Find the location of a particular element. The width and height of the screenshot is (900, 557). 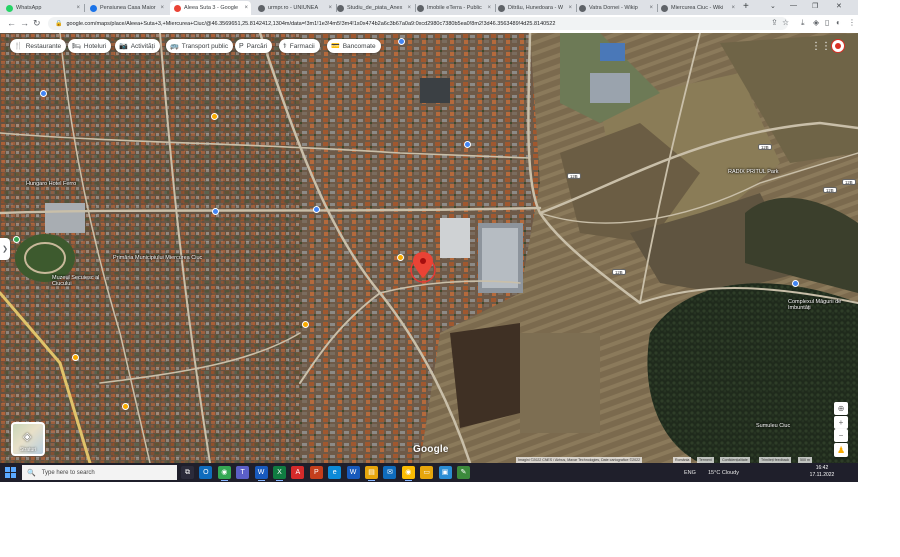

chip-parking: P Parcări is located at coordinates (254, 46).